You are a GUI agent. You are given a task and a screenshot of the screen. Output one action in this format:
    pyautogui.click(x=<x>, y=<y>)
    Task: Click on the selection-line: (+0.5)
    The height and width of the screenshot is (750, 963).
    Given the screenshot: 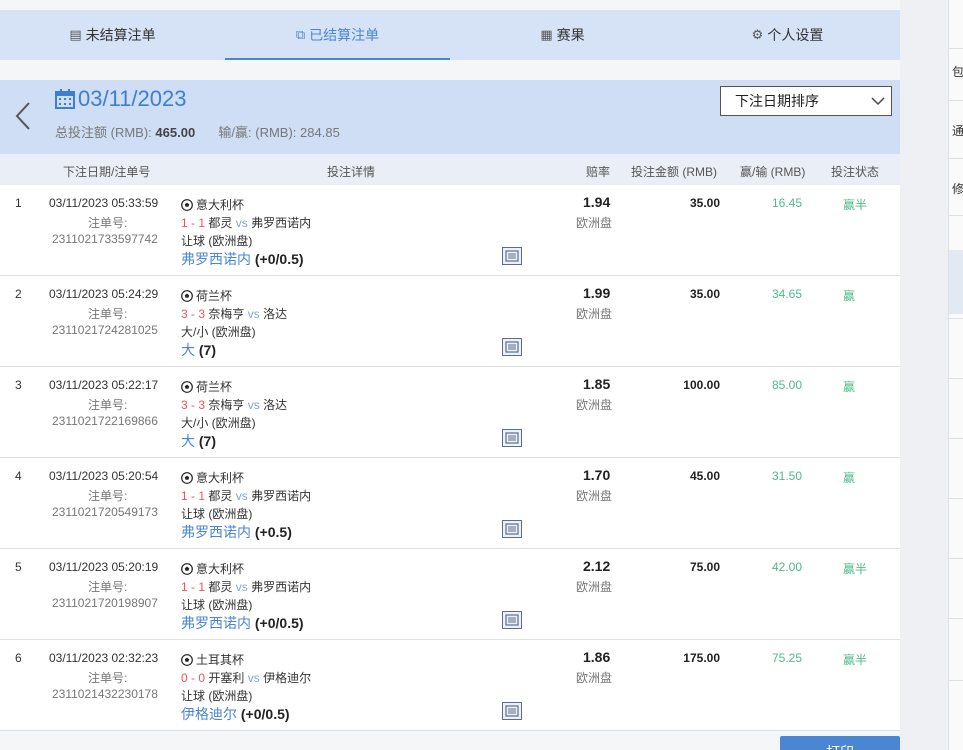 What is the action you would take?
    pyautogui.click(x=273, y=532)
    